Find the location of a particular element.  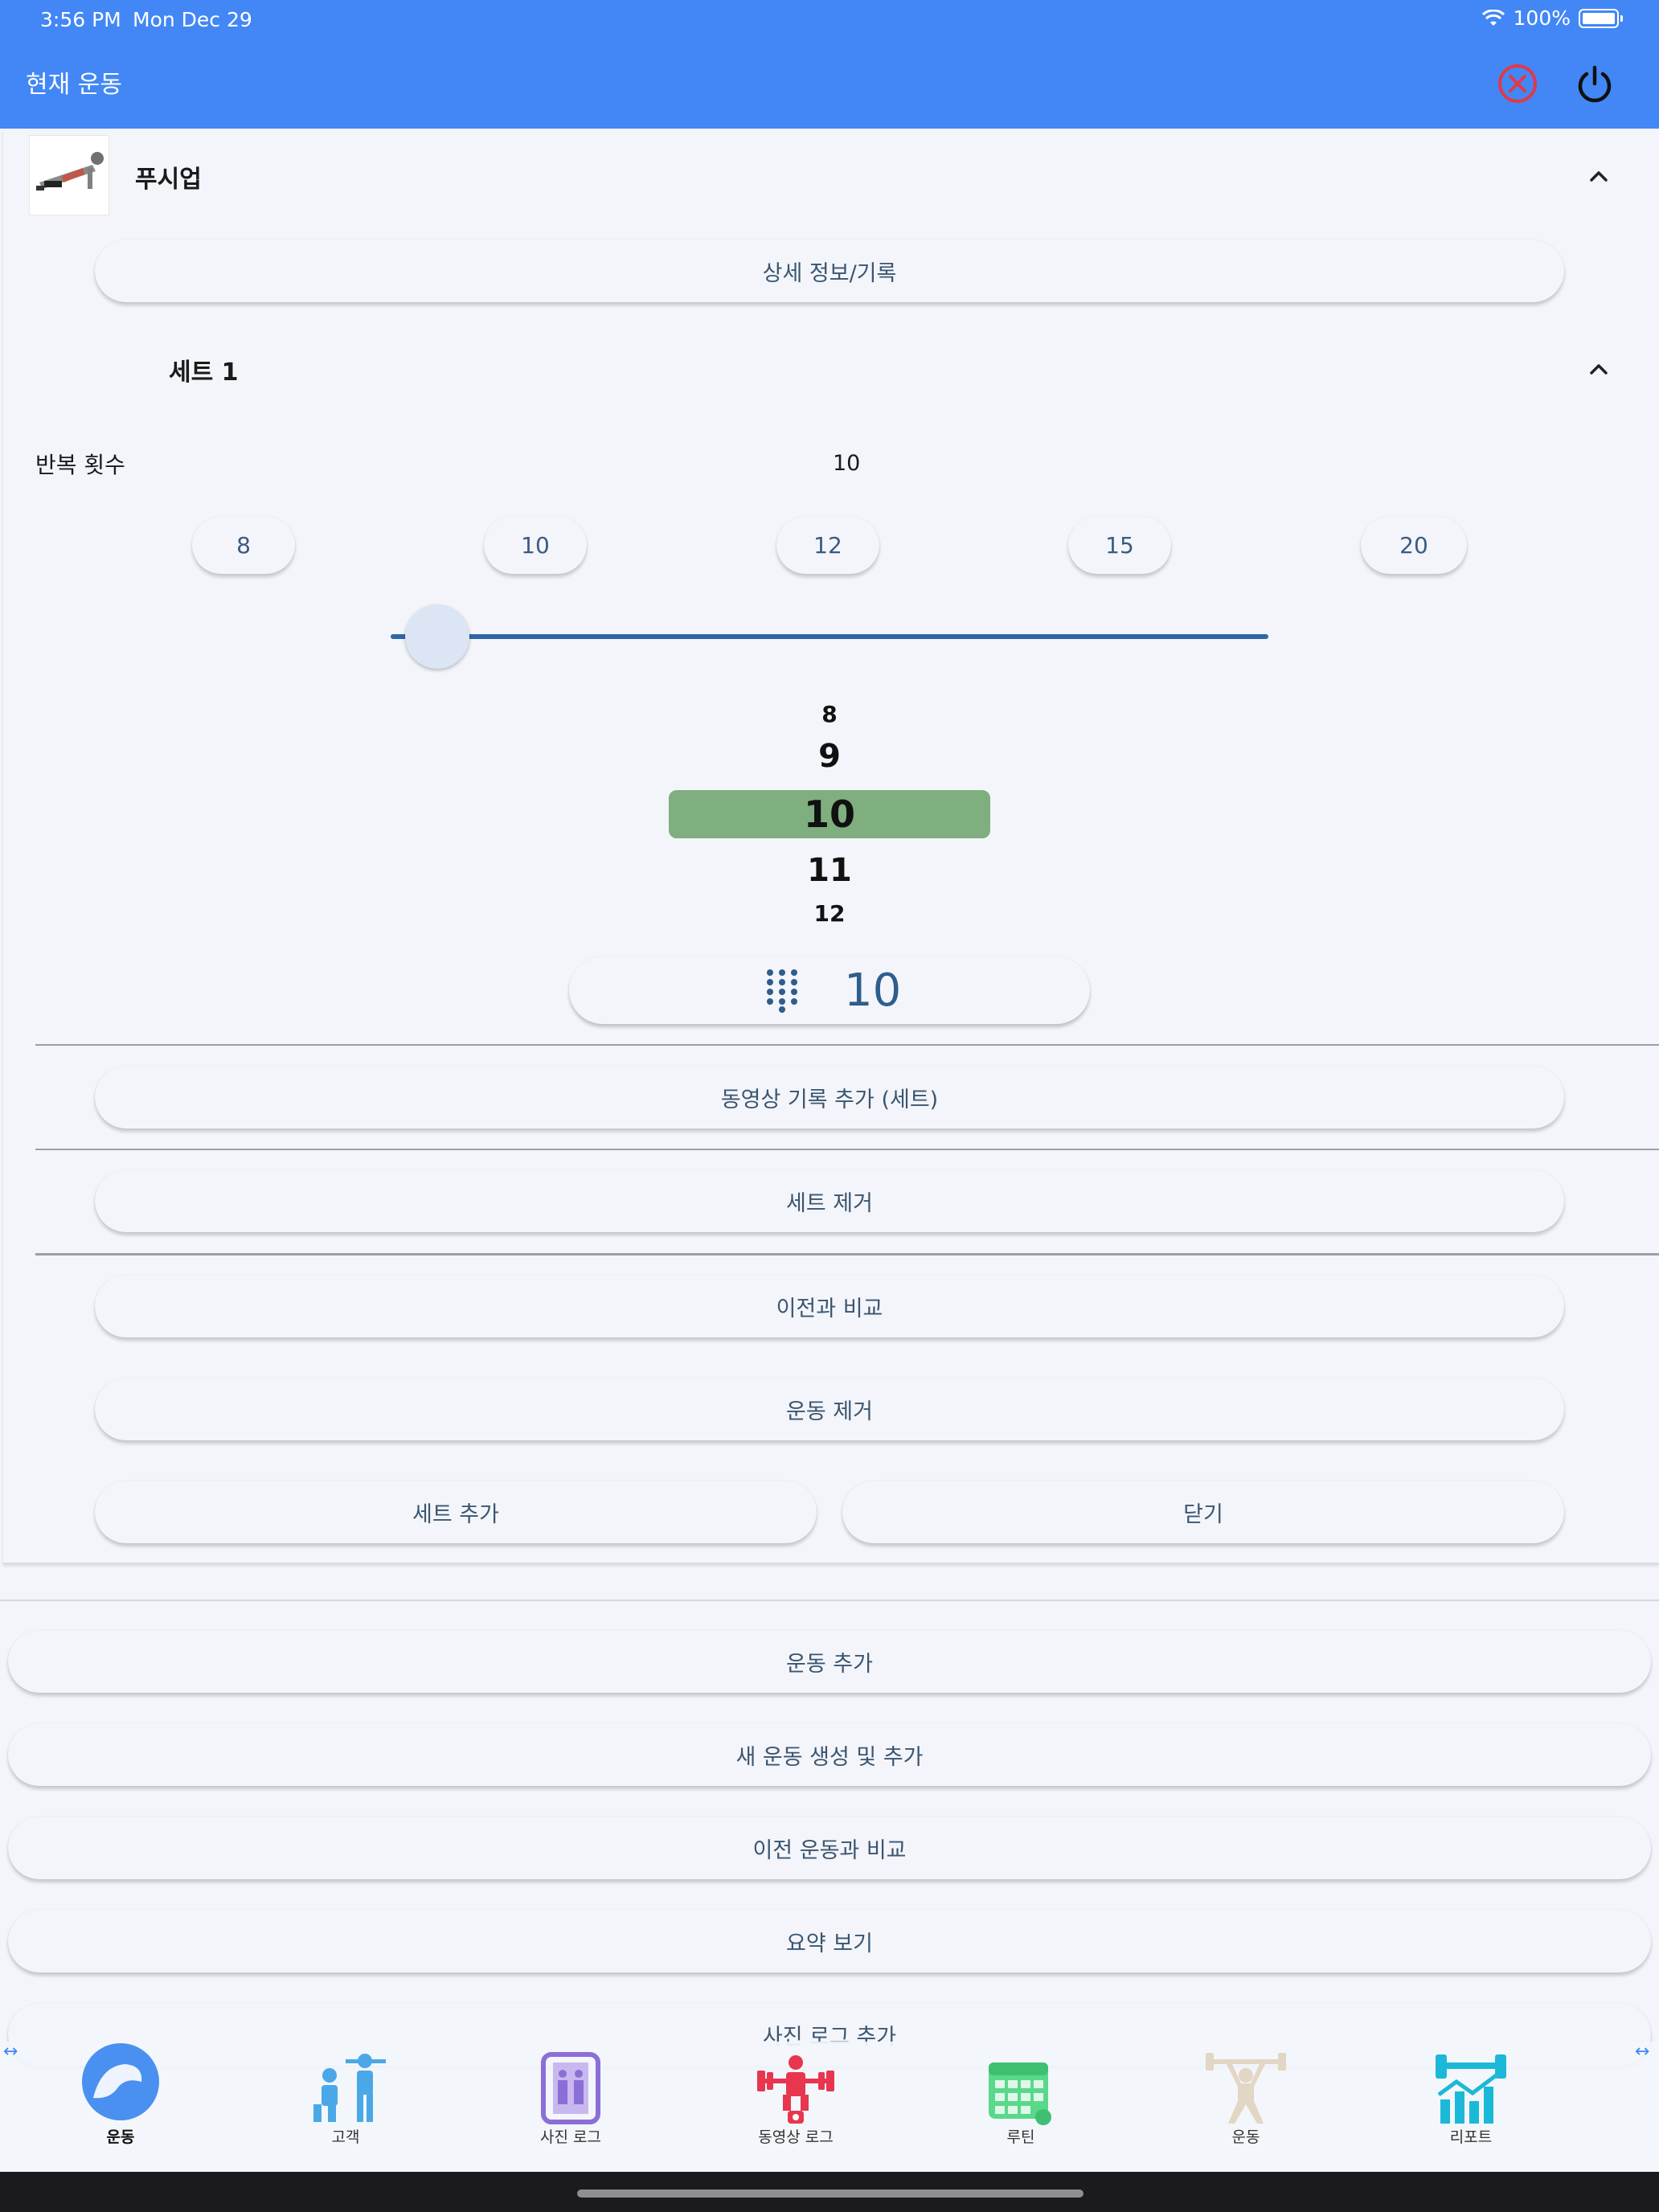

add-video-record-button: 동영상 기록 추가 (세트) is located at coordinates (829, 1097).